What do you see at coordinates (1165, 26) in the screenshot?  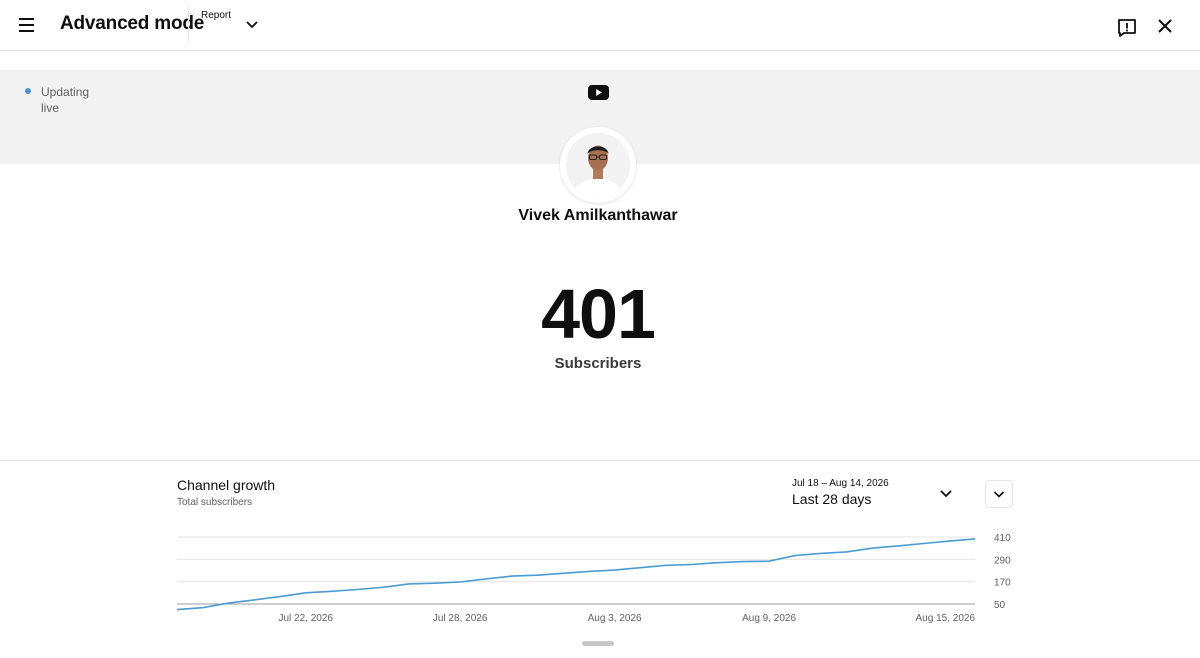 I see `close-icon` at bounding box center [1165, 26].